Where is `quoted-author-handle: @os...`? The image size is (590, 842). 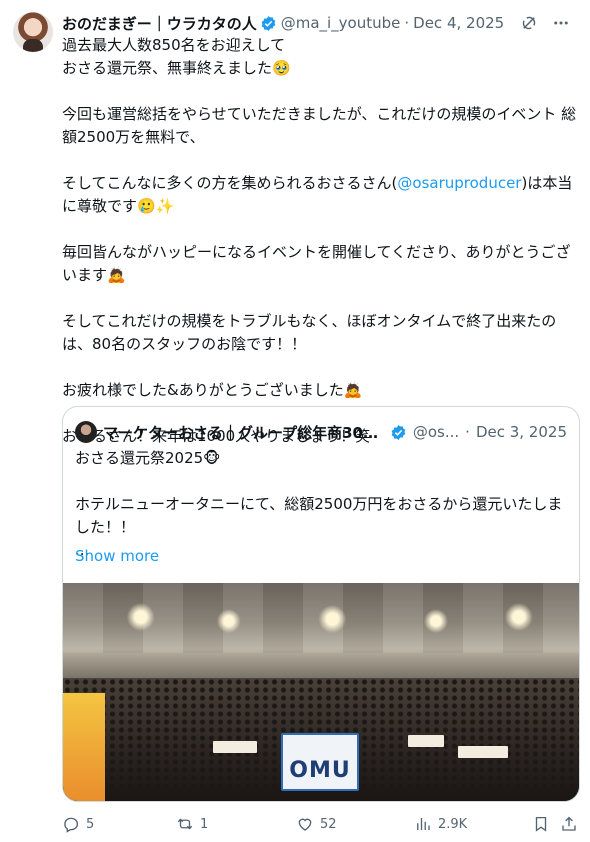
quoted-author-handle: @os... is located at coordinates (436, 432).